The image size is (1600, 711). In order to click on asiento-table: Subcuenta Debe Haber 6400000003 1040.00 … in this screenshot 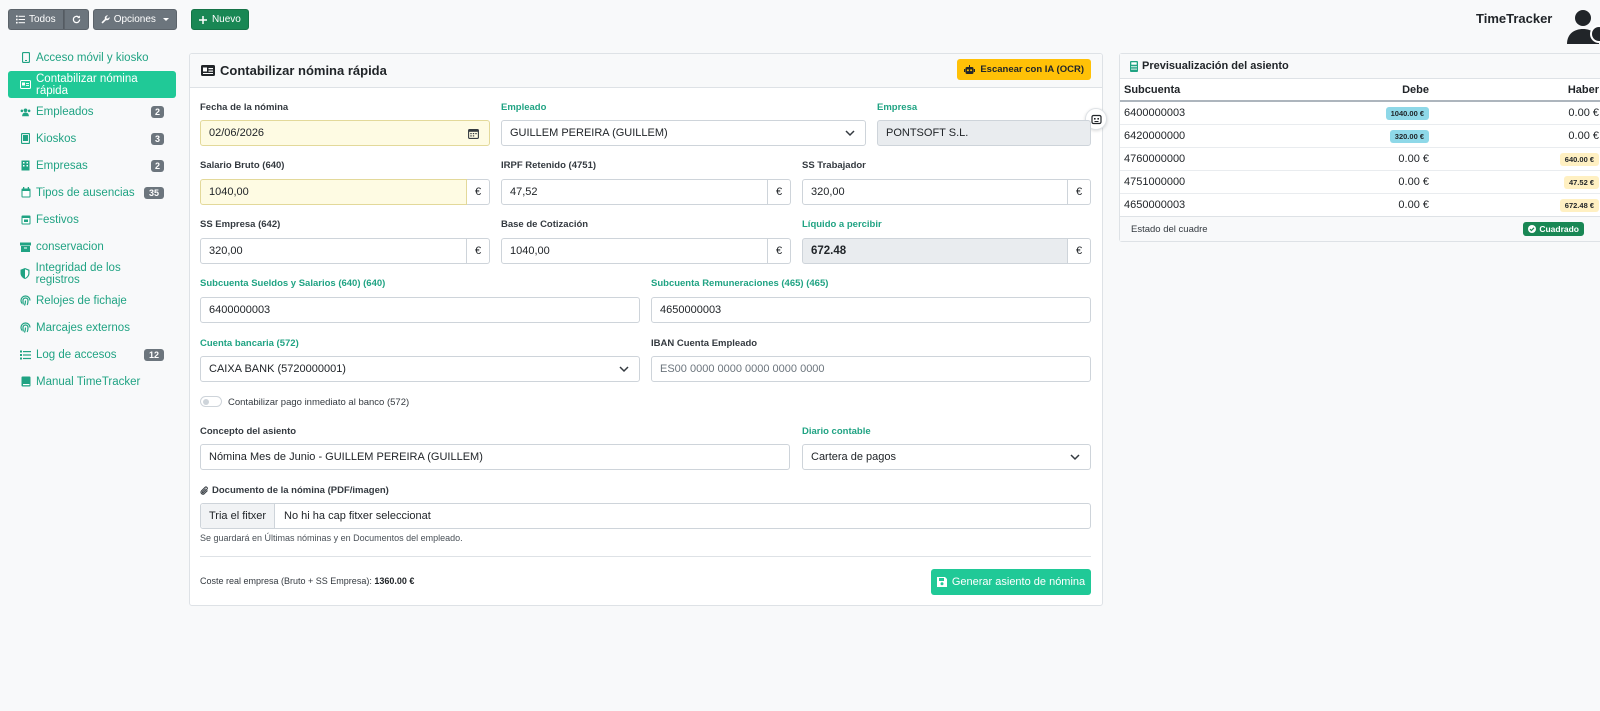, I will do `click(1360, 148)`.